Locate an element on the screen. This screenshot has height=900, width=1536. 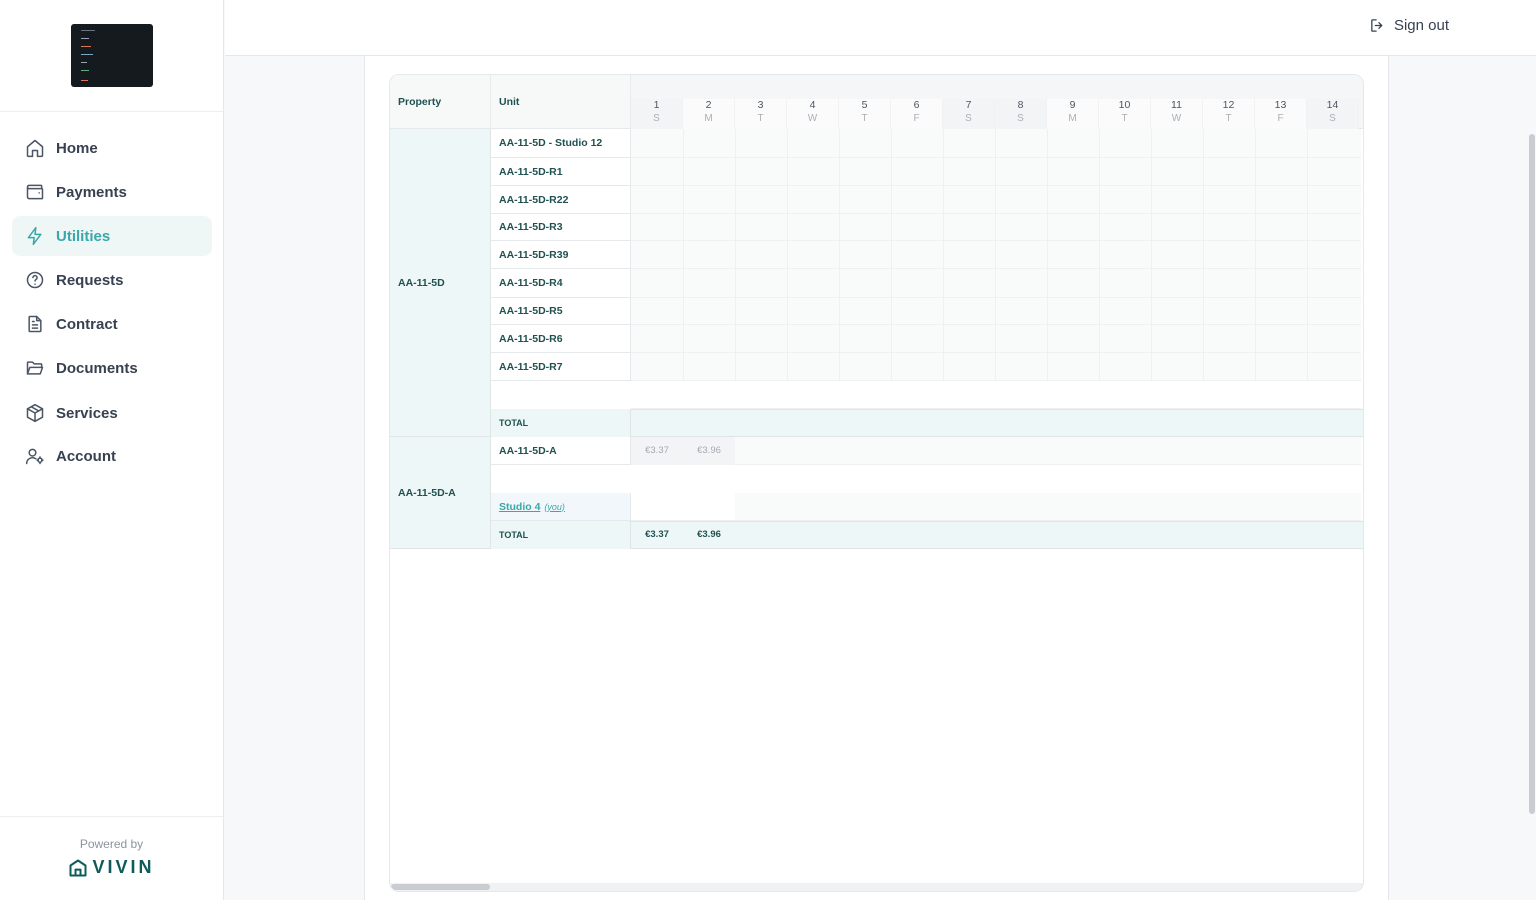
nav-item-services: Services is located at coordinates (112, 413).